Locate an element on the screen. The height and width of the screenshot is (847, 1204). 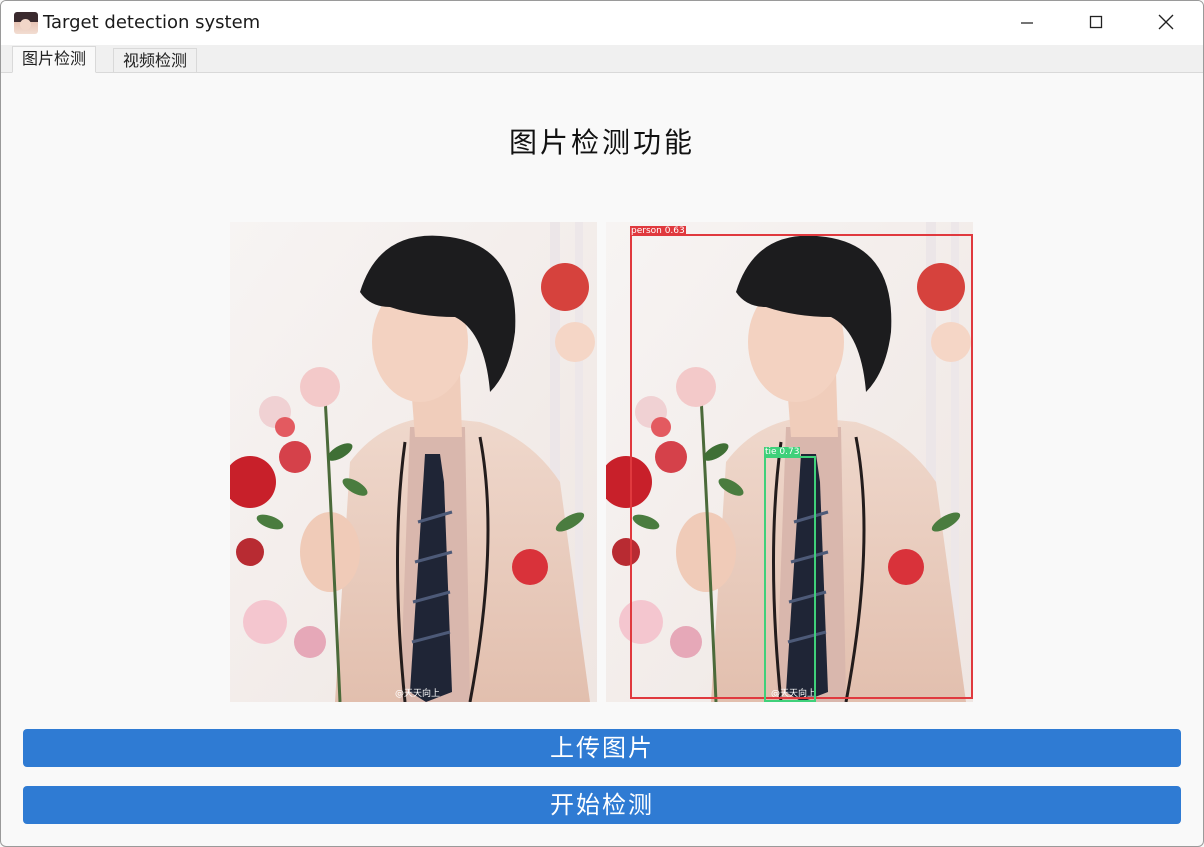
close-icon is located at coordinates (1166, 22).